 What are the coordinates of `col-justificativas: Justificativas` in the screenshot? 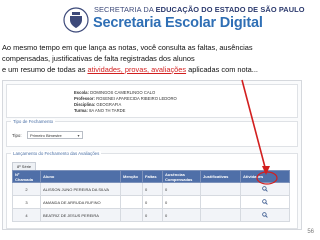 It's located at (220, 176).